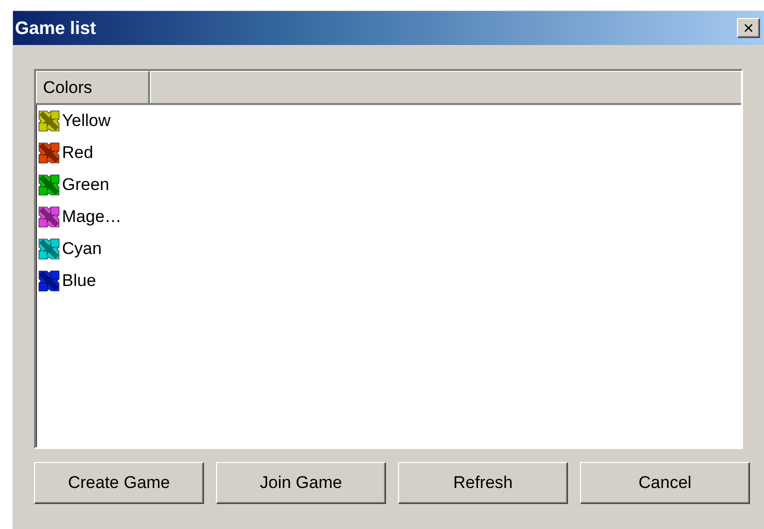  Describe the element at coordinates (665, 483) in the screenshot. I see `dialog-button: Cancel` at that location.